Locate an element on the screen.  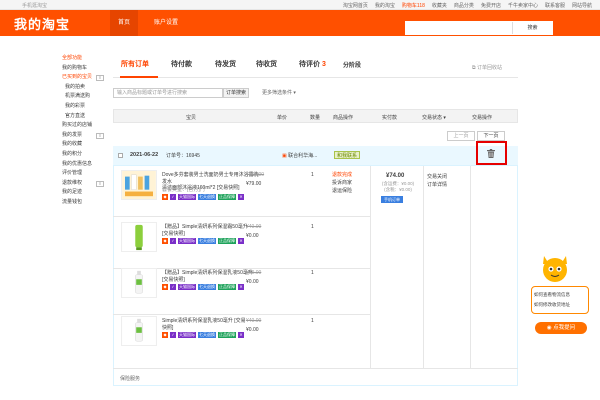
sidebar-item-label: 官方直送 is located at coordinates (75, 115).